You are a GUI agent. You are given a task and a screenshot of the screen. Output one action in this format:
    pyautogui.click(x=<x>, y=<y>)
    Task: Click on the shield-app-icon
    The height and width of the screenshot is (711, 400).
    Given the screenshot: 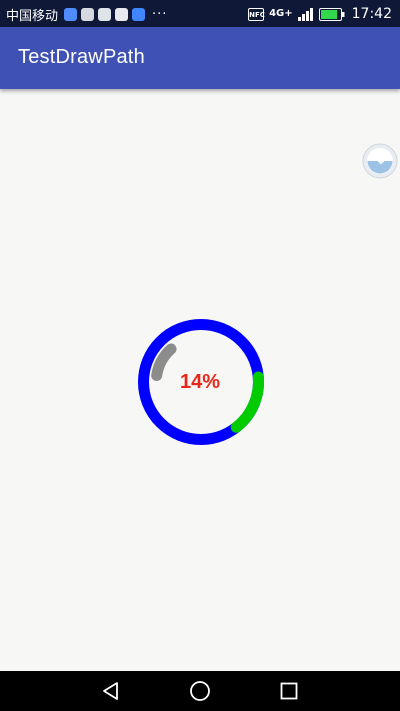 What is the action you would take?
    pyautogui.click(x=71, y=14)
    